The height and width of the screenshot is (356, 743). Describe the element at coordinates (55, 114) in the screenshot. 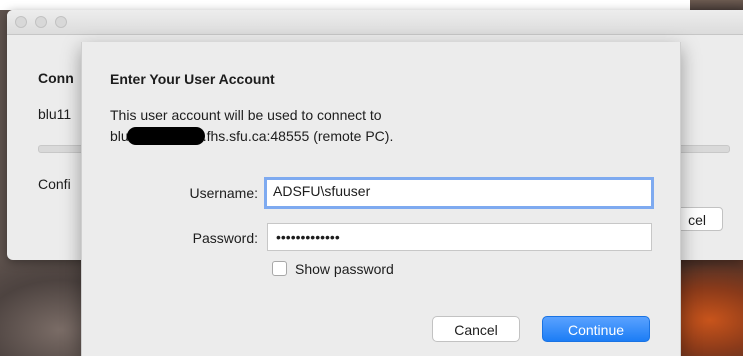

I see `connection-host: blu11` at that location.